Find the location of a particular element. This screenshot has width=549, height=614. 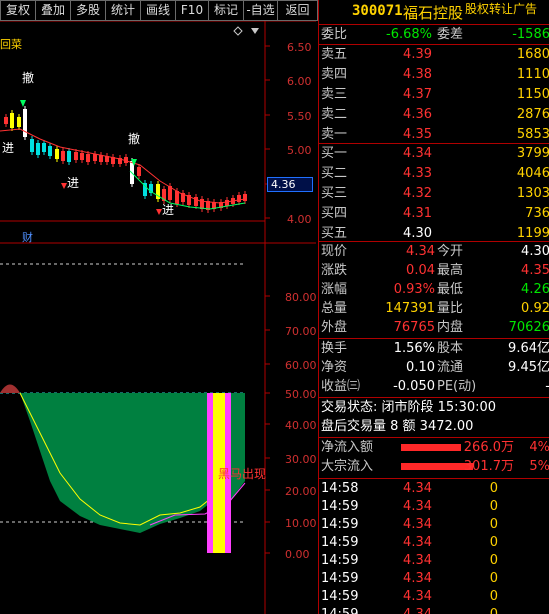

flow-label: 大宗流入 is located at coordinates (347, 466).